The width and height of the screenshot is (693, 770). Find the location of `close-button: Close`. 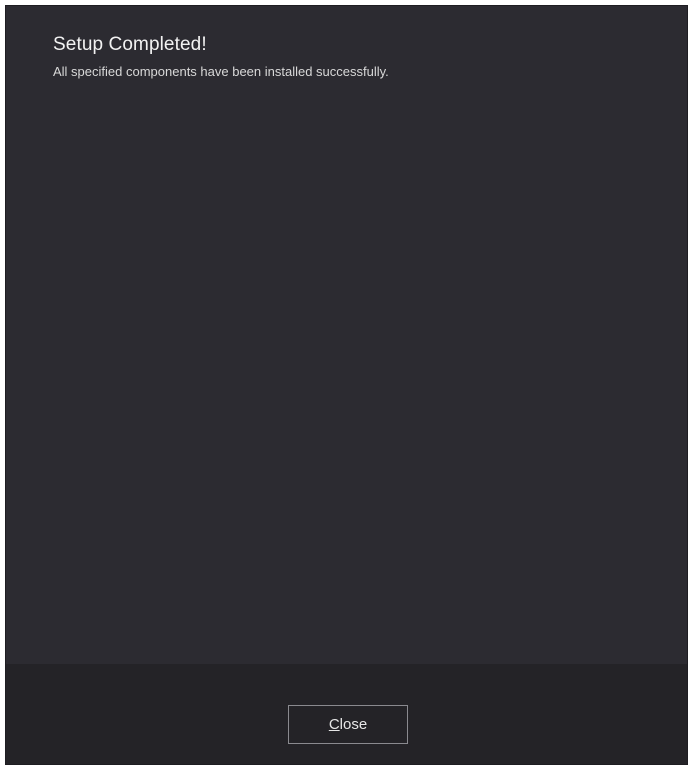

close-button: Close is located at coordinates (348, 724).